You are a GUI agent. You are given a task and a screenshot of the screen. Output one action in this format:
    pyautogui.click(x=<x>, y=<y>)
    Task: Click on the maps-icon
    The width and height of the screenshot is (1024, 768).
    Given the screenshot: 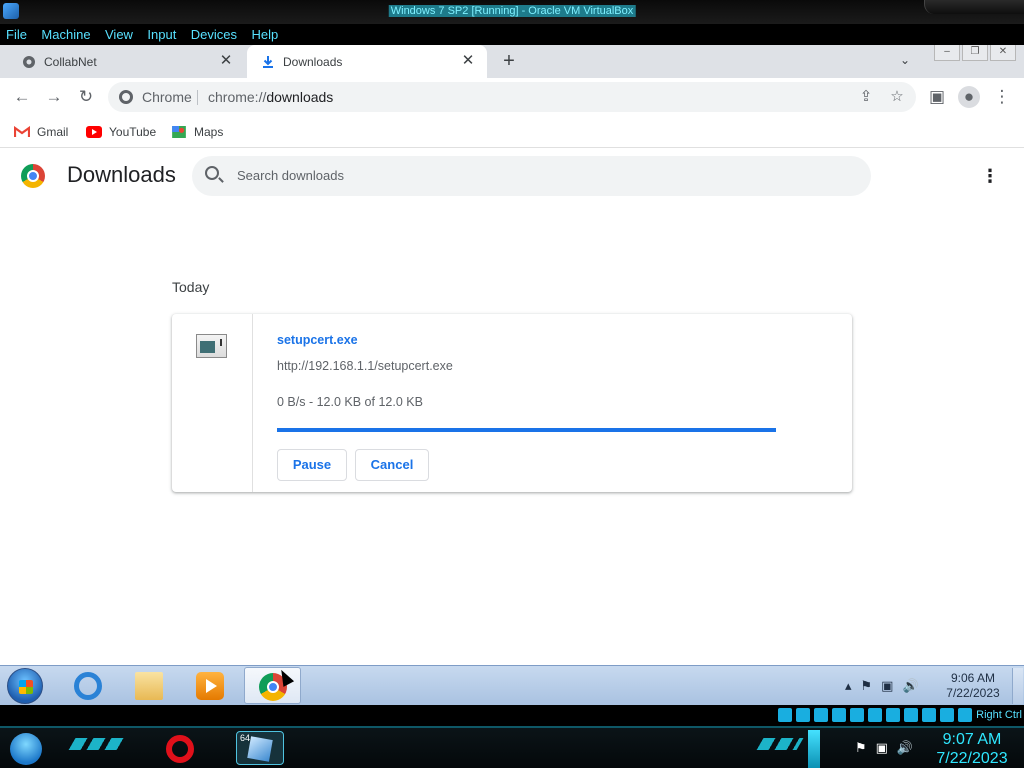 What is the action you would take?
    pyautogui.click(x=179, y=132)
    